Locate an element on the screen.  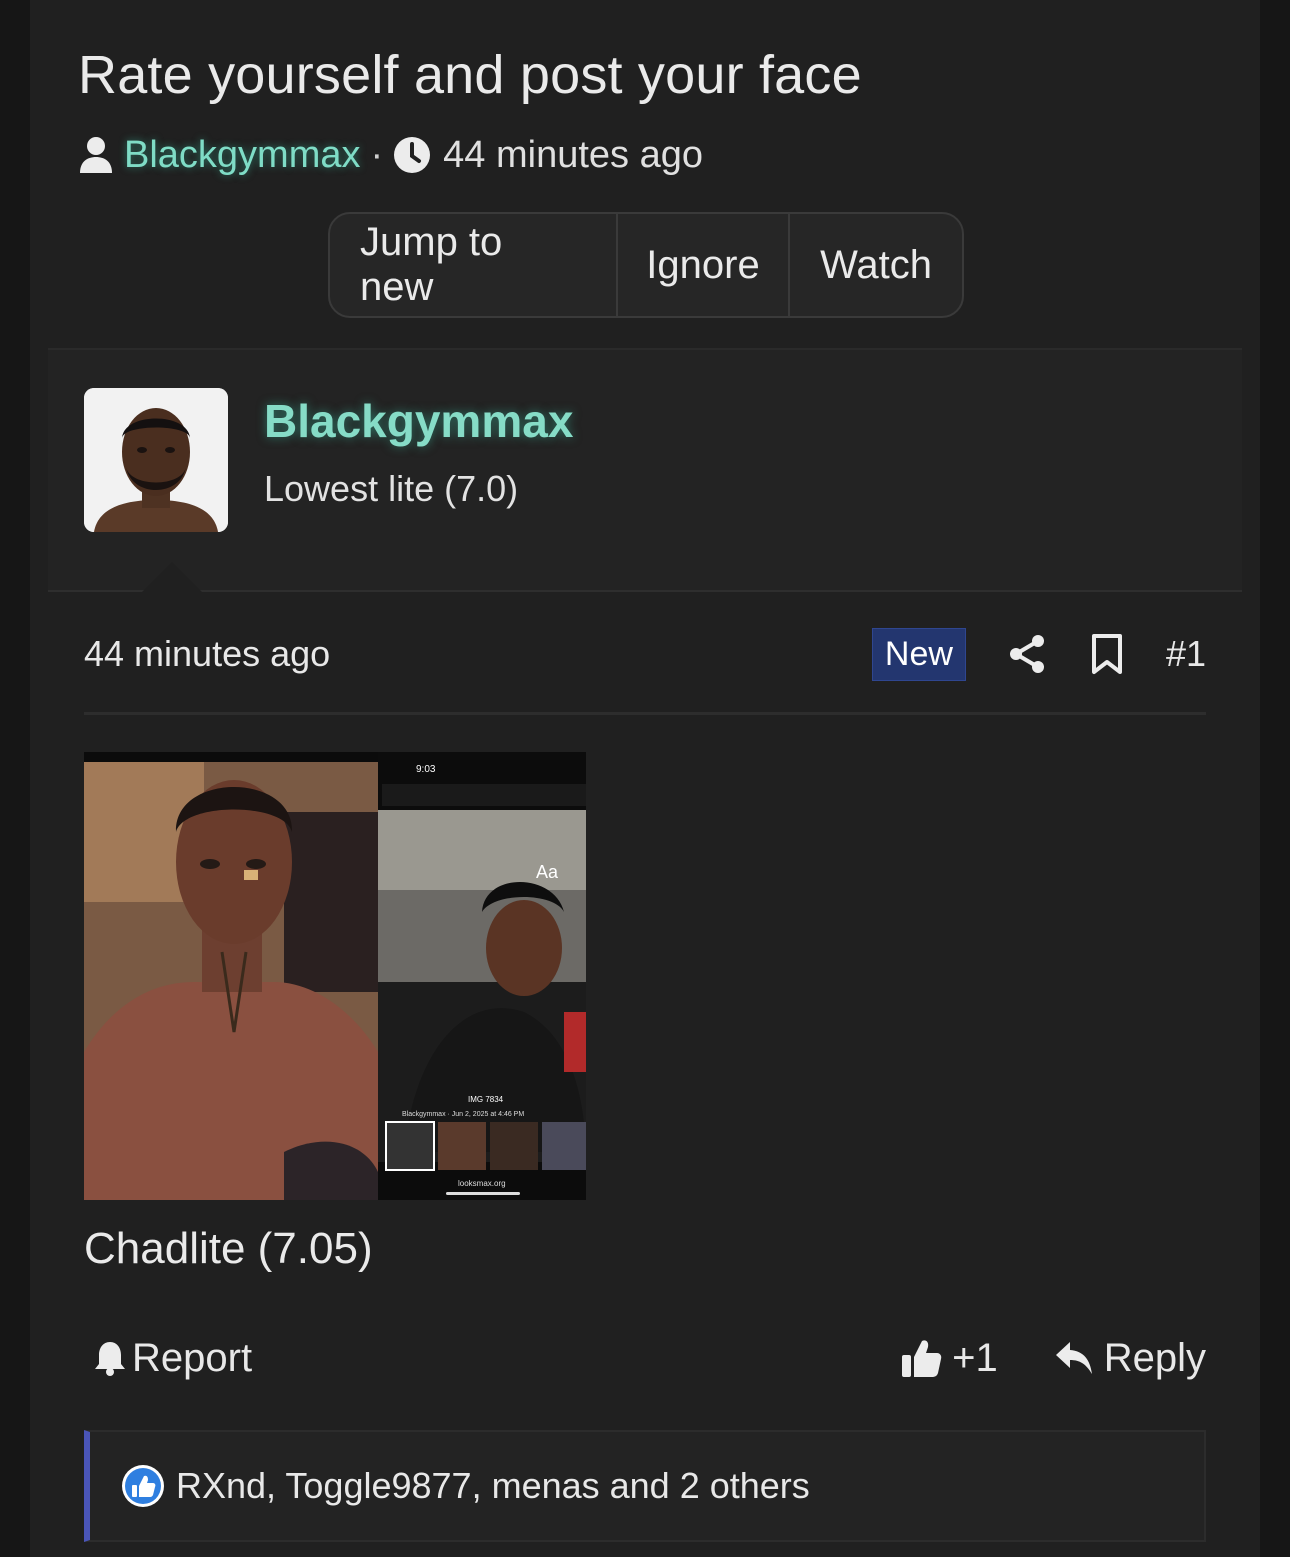
reply-label: Reply is located at coordinates (1154, 1357).